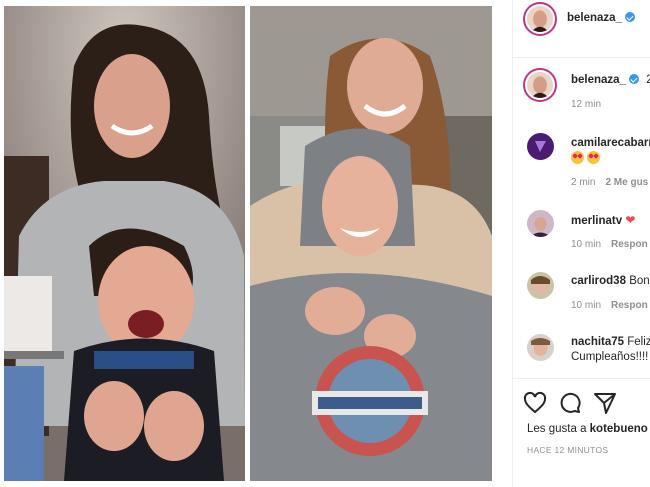 The width and height of the screenshot is (650, 487). What do you see at coordinates (570, 403) in the screenshot?
I see `comment-icon` at bounding box center [570, 403].